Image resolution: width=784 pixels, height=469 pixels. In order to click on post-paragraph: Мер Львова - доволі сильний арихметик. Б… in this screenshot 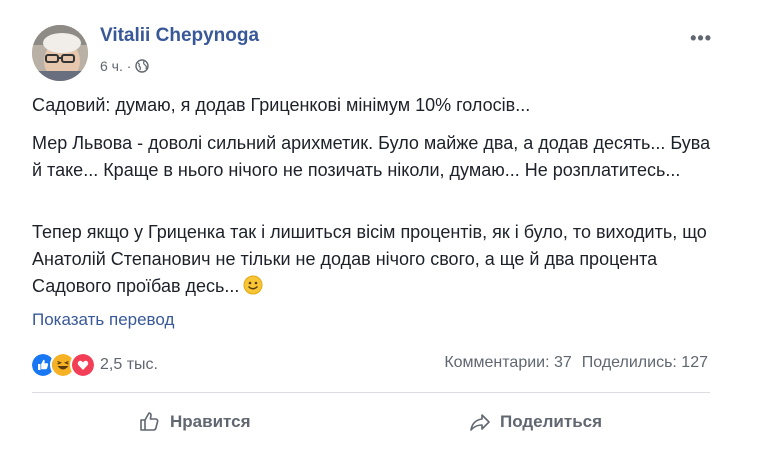, I will do `click(371, 156)`.